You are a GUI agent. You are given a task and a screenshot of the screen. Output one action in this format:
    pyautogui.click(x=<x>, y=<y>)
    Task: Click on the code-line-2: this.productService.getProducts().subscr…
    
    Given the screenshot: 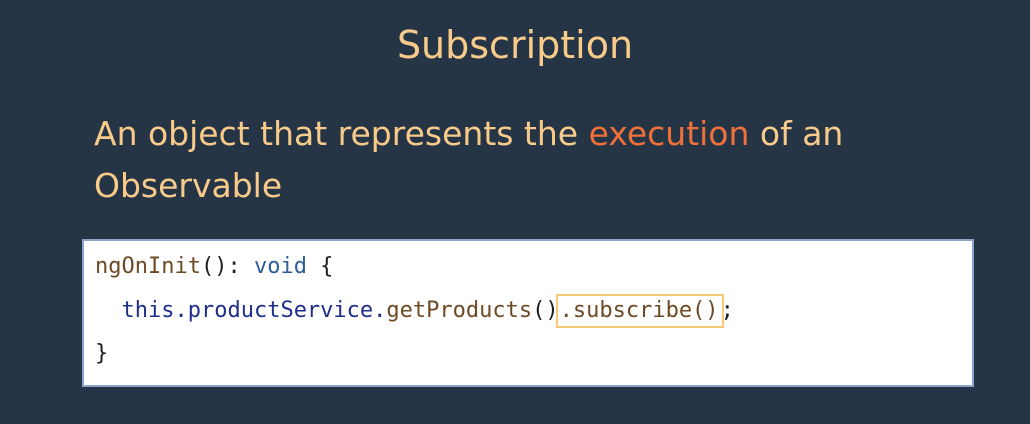 What is the action you would take?
    pyautogui.click(x=414, y=311)
    